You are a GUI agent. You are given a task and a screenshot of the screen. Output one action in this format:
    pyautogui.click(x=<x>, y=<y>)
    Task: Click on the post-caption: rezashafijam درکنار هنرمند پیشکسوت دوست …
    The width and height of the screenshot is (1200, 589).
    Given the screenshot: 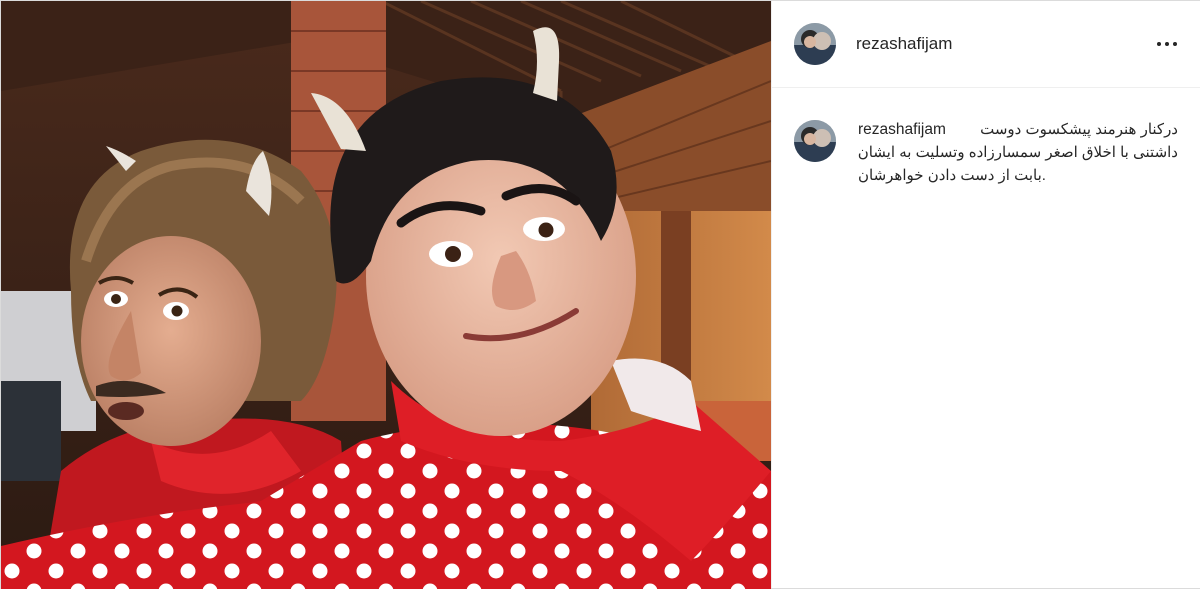 What is the action you would take?
    pyautogui.click(x=1018, y=152)
    